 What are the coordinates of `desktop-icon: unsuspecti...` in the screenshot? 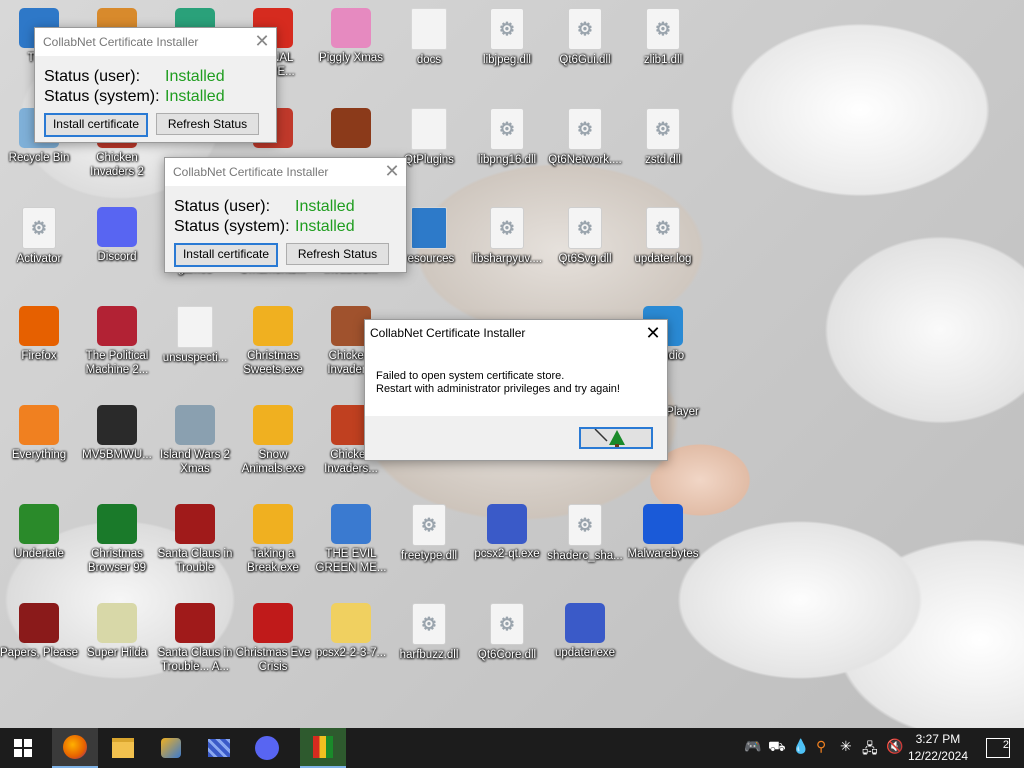 It's located at (195, 335).